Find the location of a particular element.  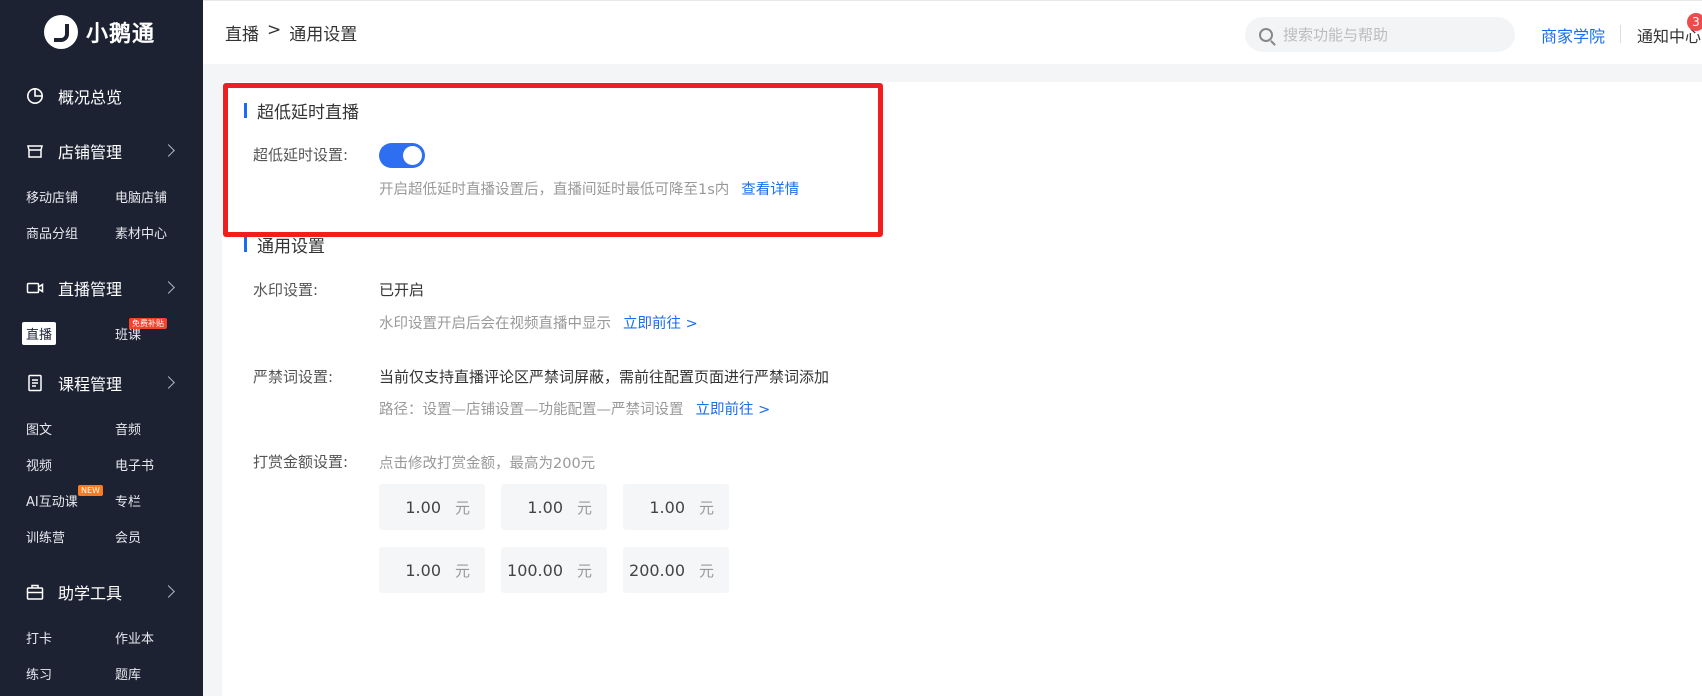

subsidy-badge: 免费补贴 is located at coordinates (148, 323).